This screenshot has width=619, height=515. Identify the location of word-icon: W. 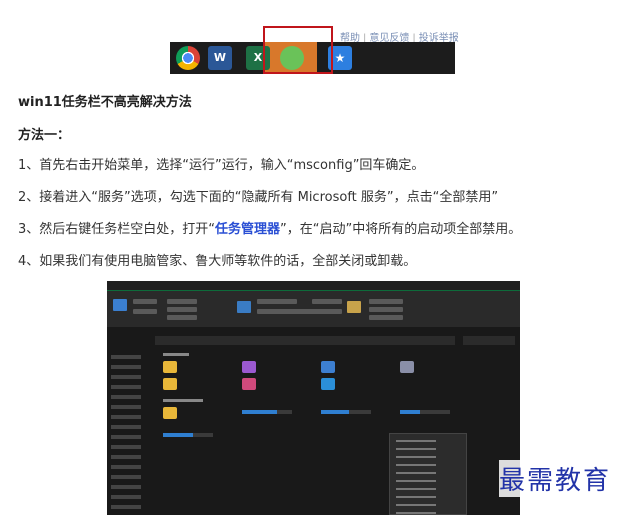
(220, 58).